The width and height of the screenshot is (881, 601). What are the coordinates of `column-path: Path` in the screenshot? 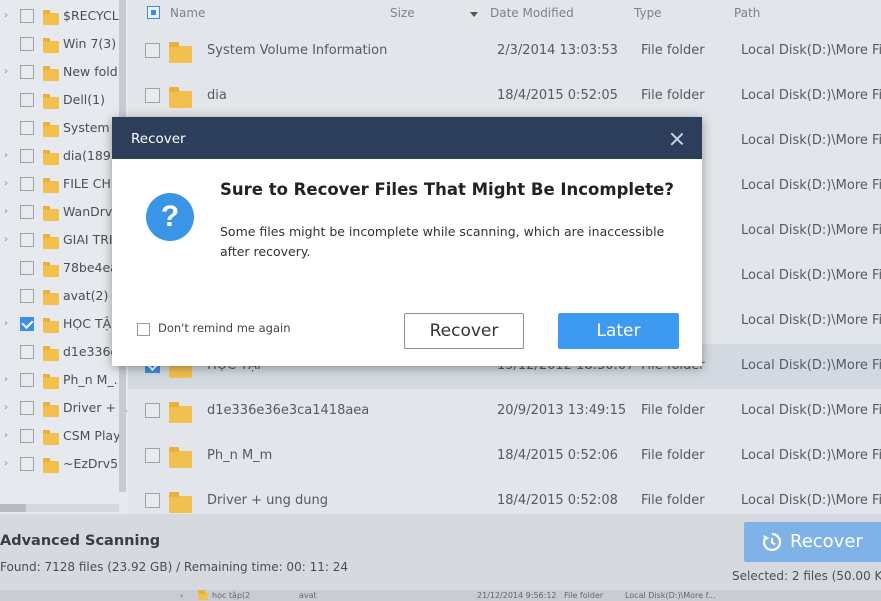 It's located at (747, 13).